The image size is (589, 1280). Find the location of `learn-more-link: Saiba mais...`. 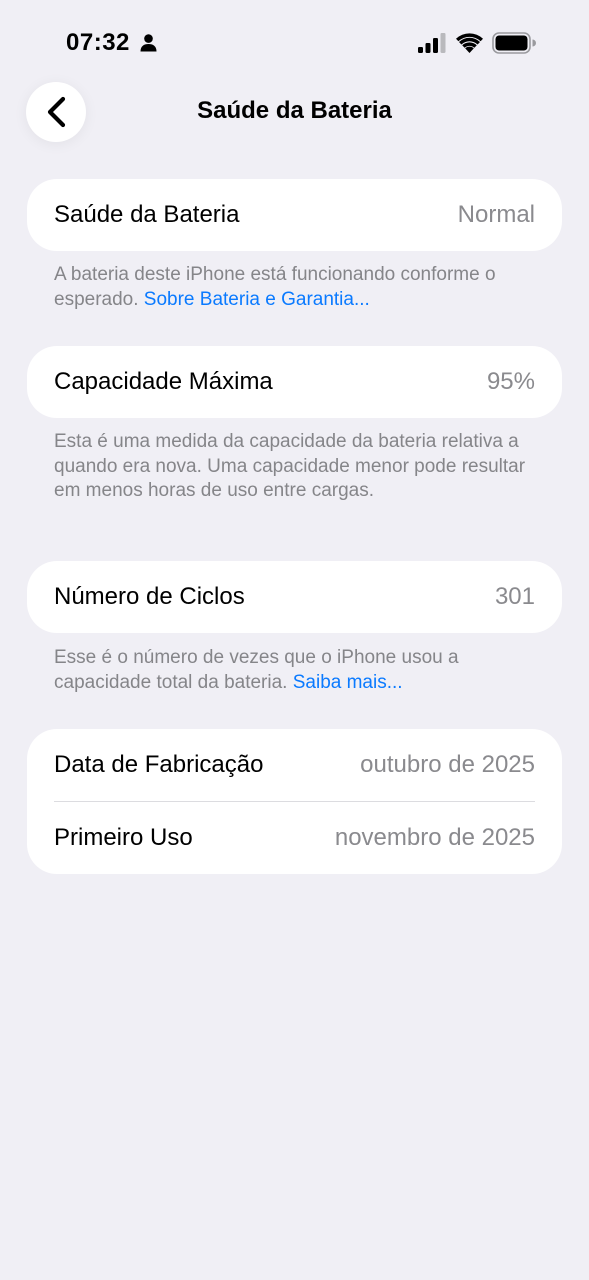

learn-more-link: Saiba mais... is located at coordinates (348, 682).